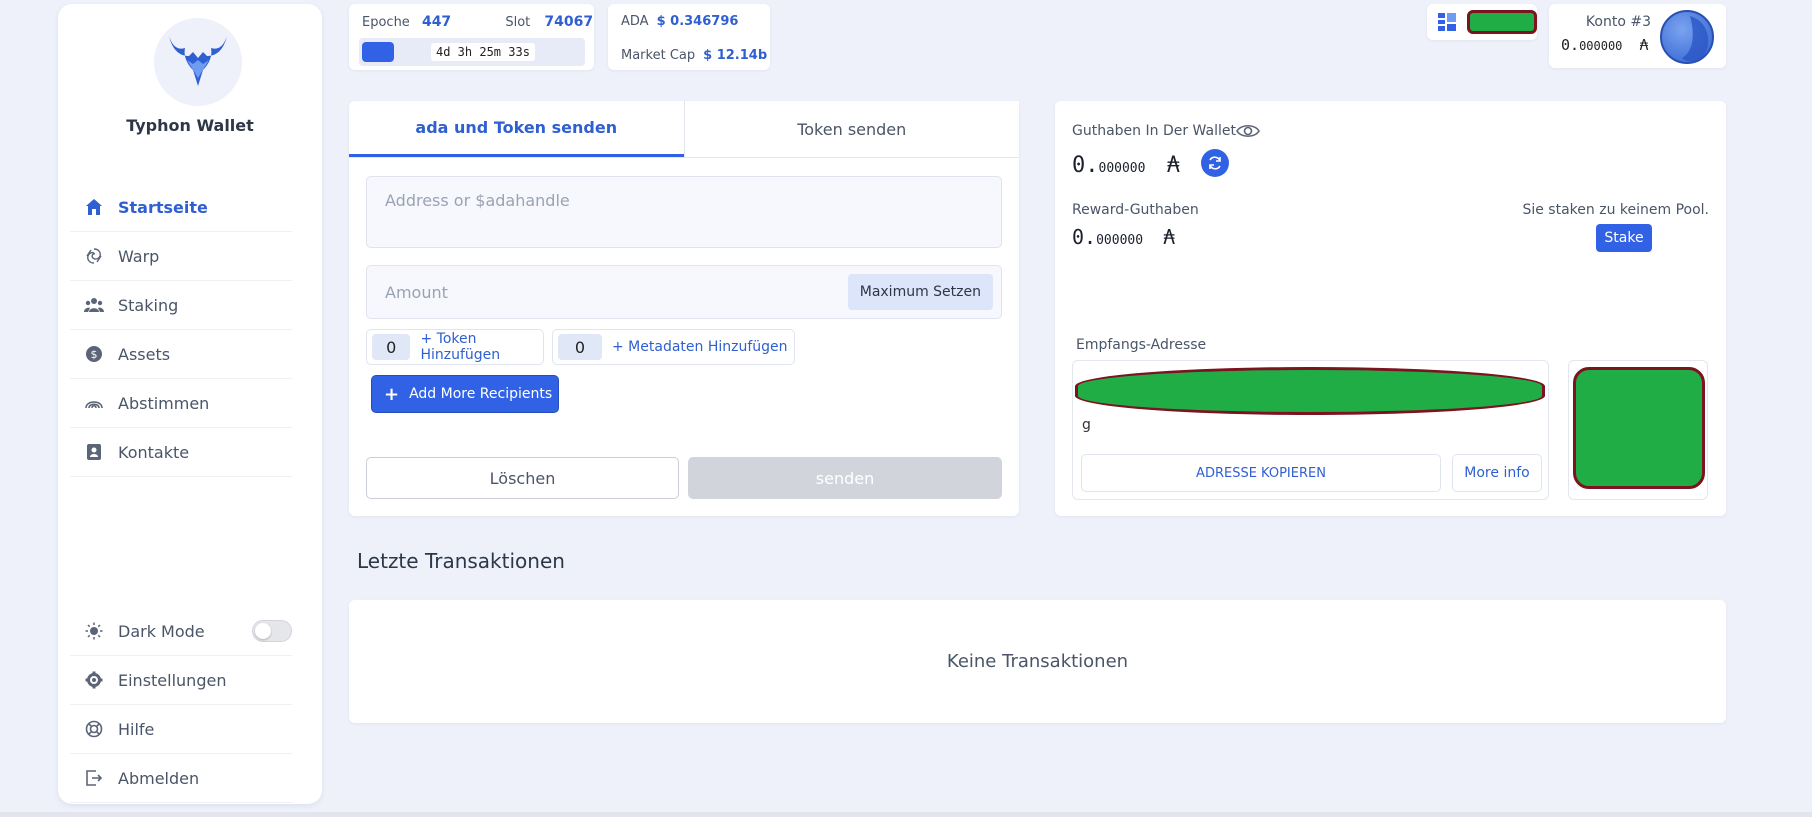 The width and height of the screenshot is (1812, 817). What do you see at coordinates (190, 125) in the screenshot?
I see `wallet-name: Typhon Wallet` at bounding box center [190, 125].